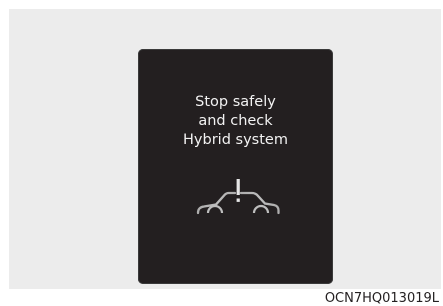 This screenshot has height=306, width=443. I want to click on warning-message-line-2: and check, so click(235, 121).